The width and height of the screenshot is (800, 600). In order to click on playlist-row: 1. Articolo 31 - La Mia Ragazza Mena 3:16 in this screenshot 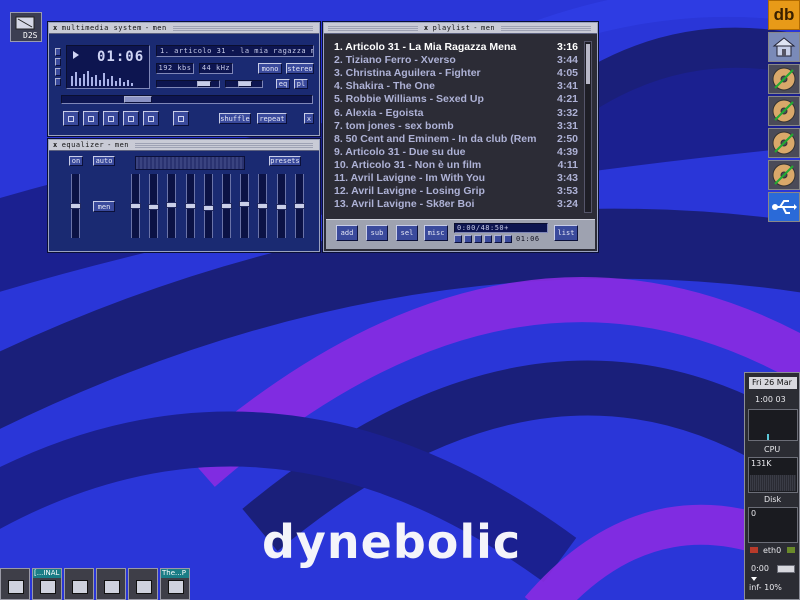, I will do `click(457, 47)`.